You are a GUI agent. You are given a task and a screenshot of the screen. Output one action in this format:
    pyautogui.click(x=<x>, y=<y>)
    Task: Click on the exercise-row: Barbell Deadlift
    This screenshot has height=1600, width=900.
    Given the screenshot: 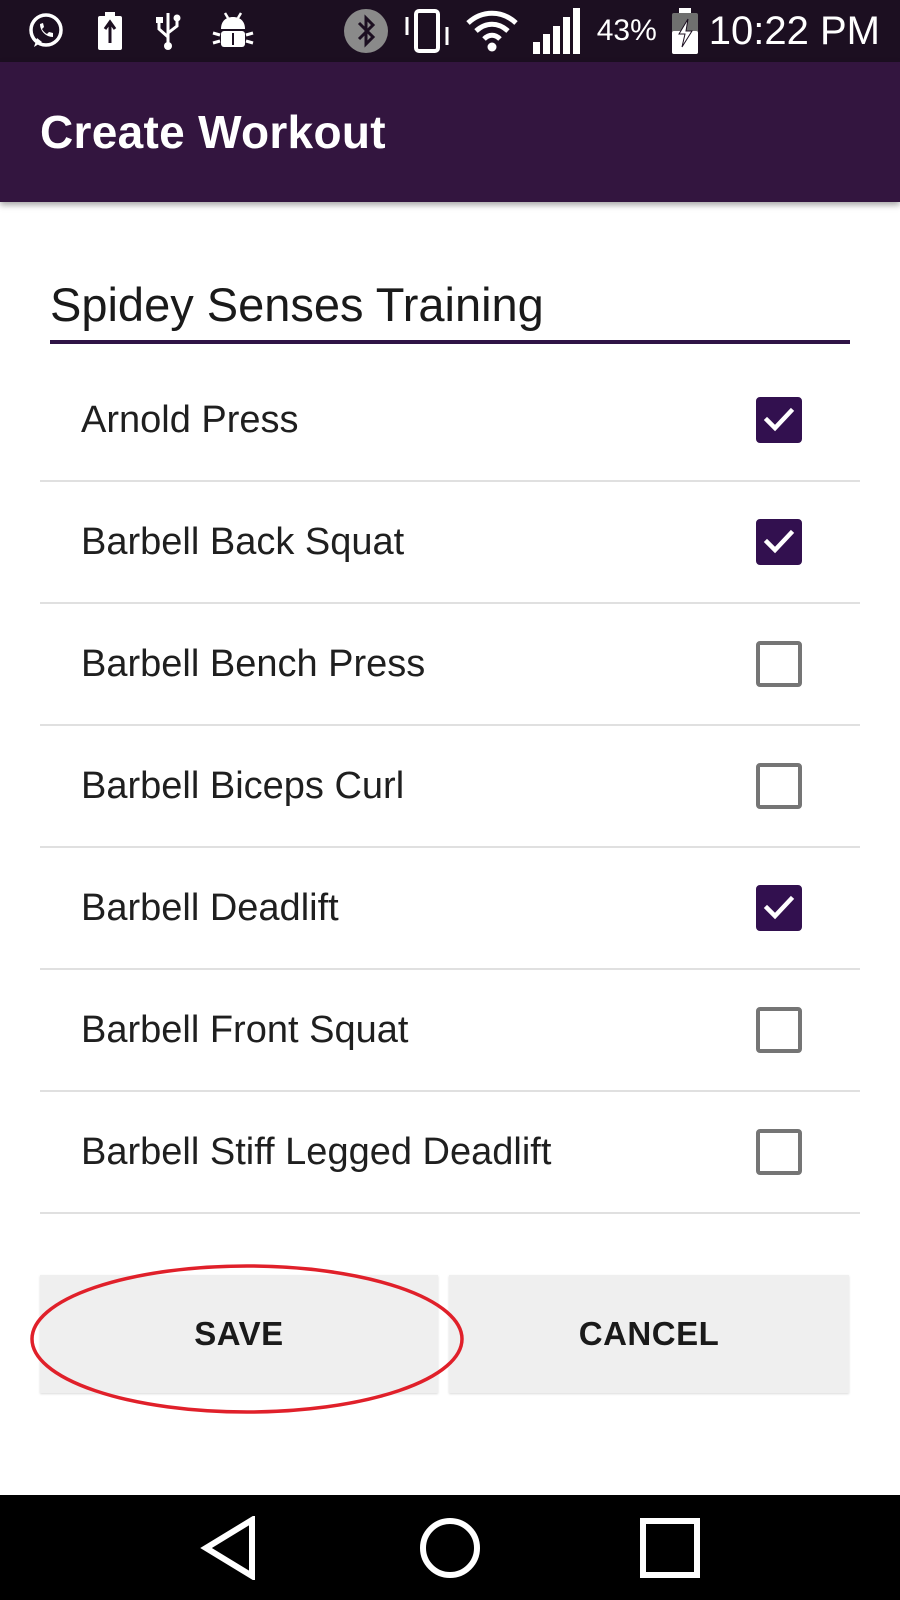 What is the action you would take?
    pyautogui.click(x=450, y=909)
    